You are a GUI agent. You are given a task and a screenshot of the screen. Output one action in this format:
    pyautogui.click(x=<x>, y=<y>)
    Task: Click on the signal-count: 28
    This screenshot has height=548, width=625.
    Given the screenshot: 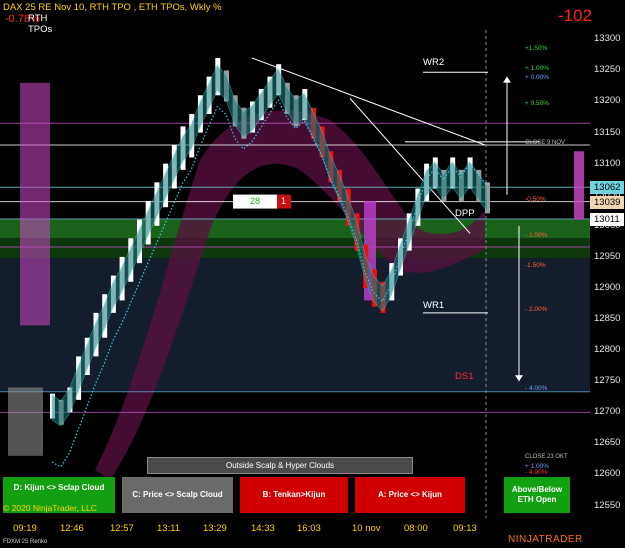 What is the action you would take?
    pyautogui.click(x=255, y=200)
    